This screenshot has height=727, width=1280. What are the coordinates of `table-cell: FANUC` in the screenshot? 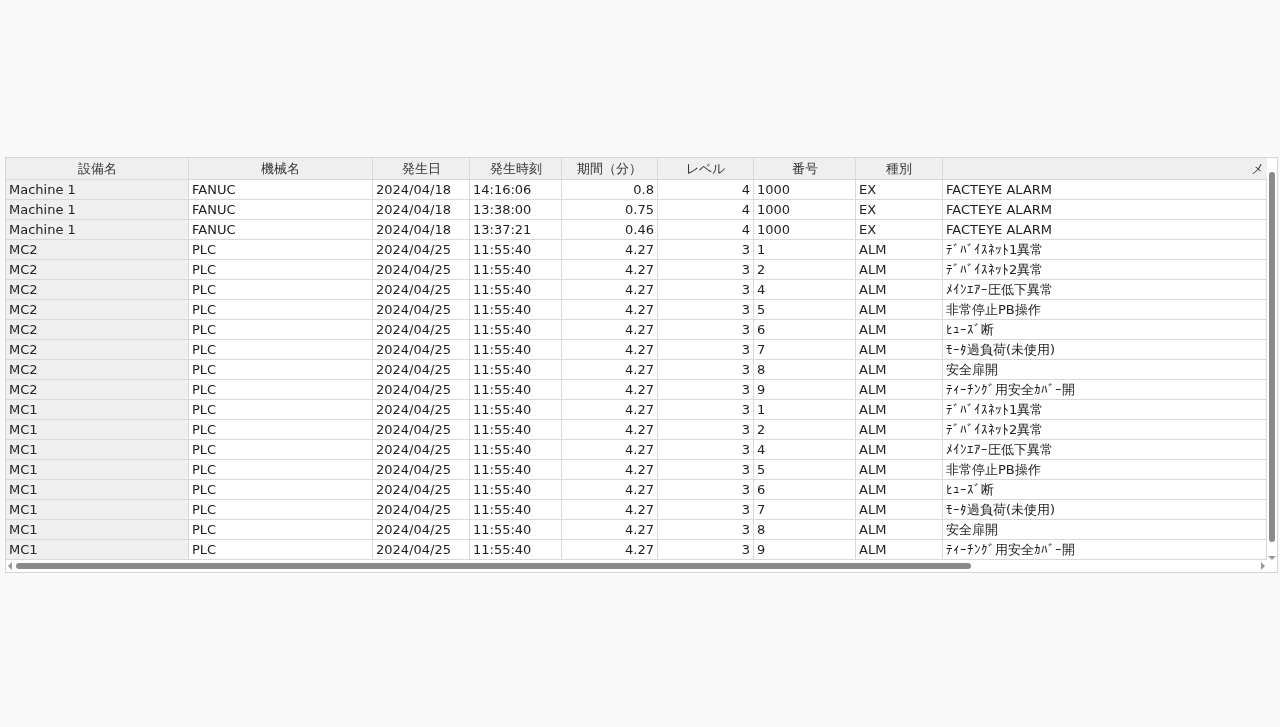 It's located at (281, 210).